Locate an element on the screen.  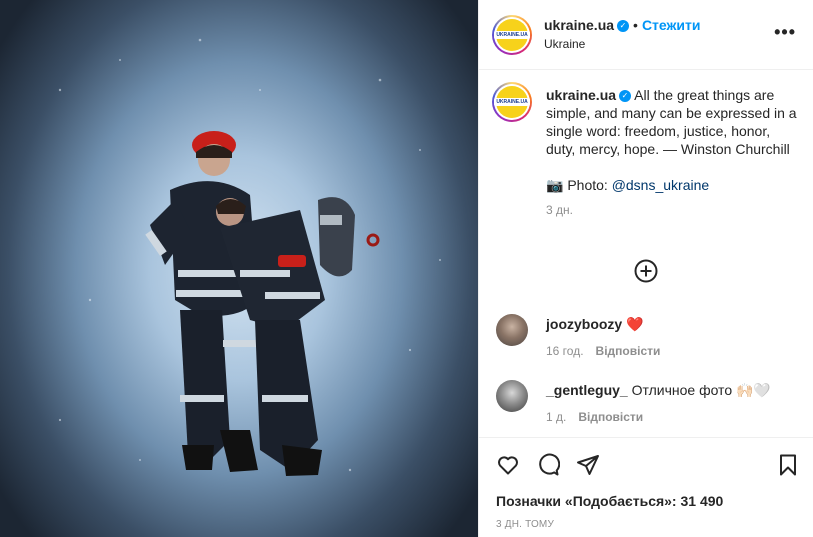
comment-text: ❤️ is located at coordinates (635, 324).